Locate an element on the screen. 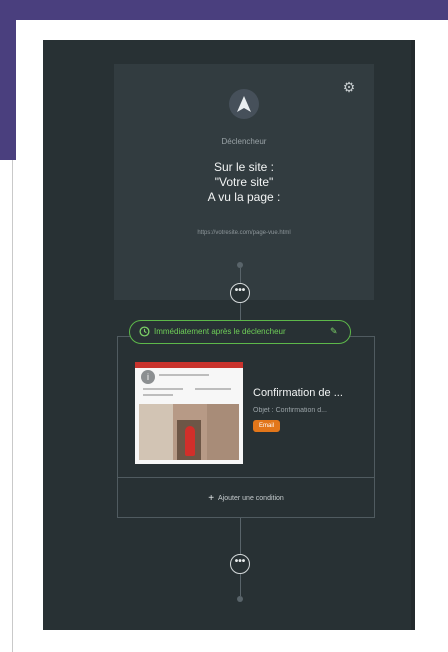  header-band is located at coordinates (224, 10).